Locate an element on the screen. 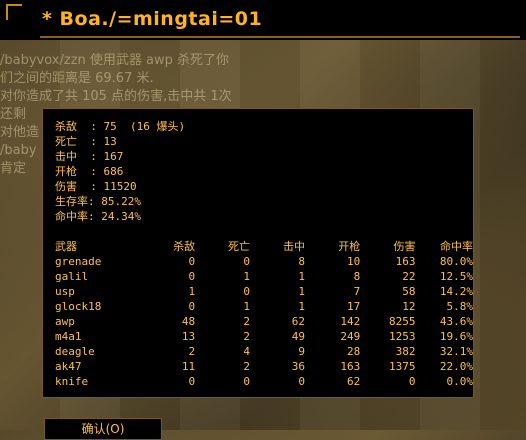 This screenshot has width=526, height=440. table-row: knife 0 0 0 62 0 0.0% is located at coordinates (264, 381).